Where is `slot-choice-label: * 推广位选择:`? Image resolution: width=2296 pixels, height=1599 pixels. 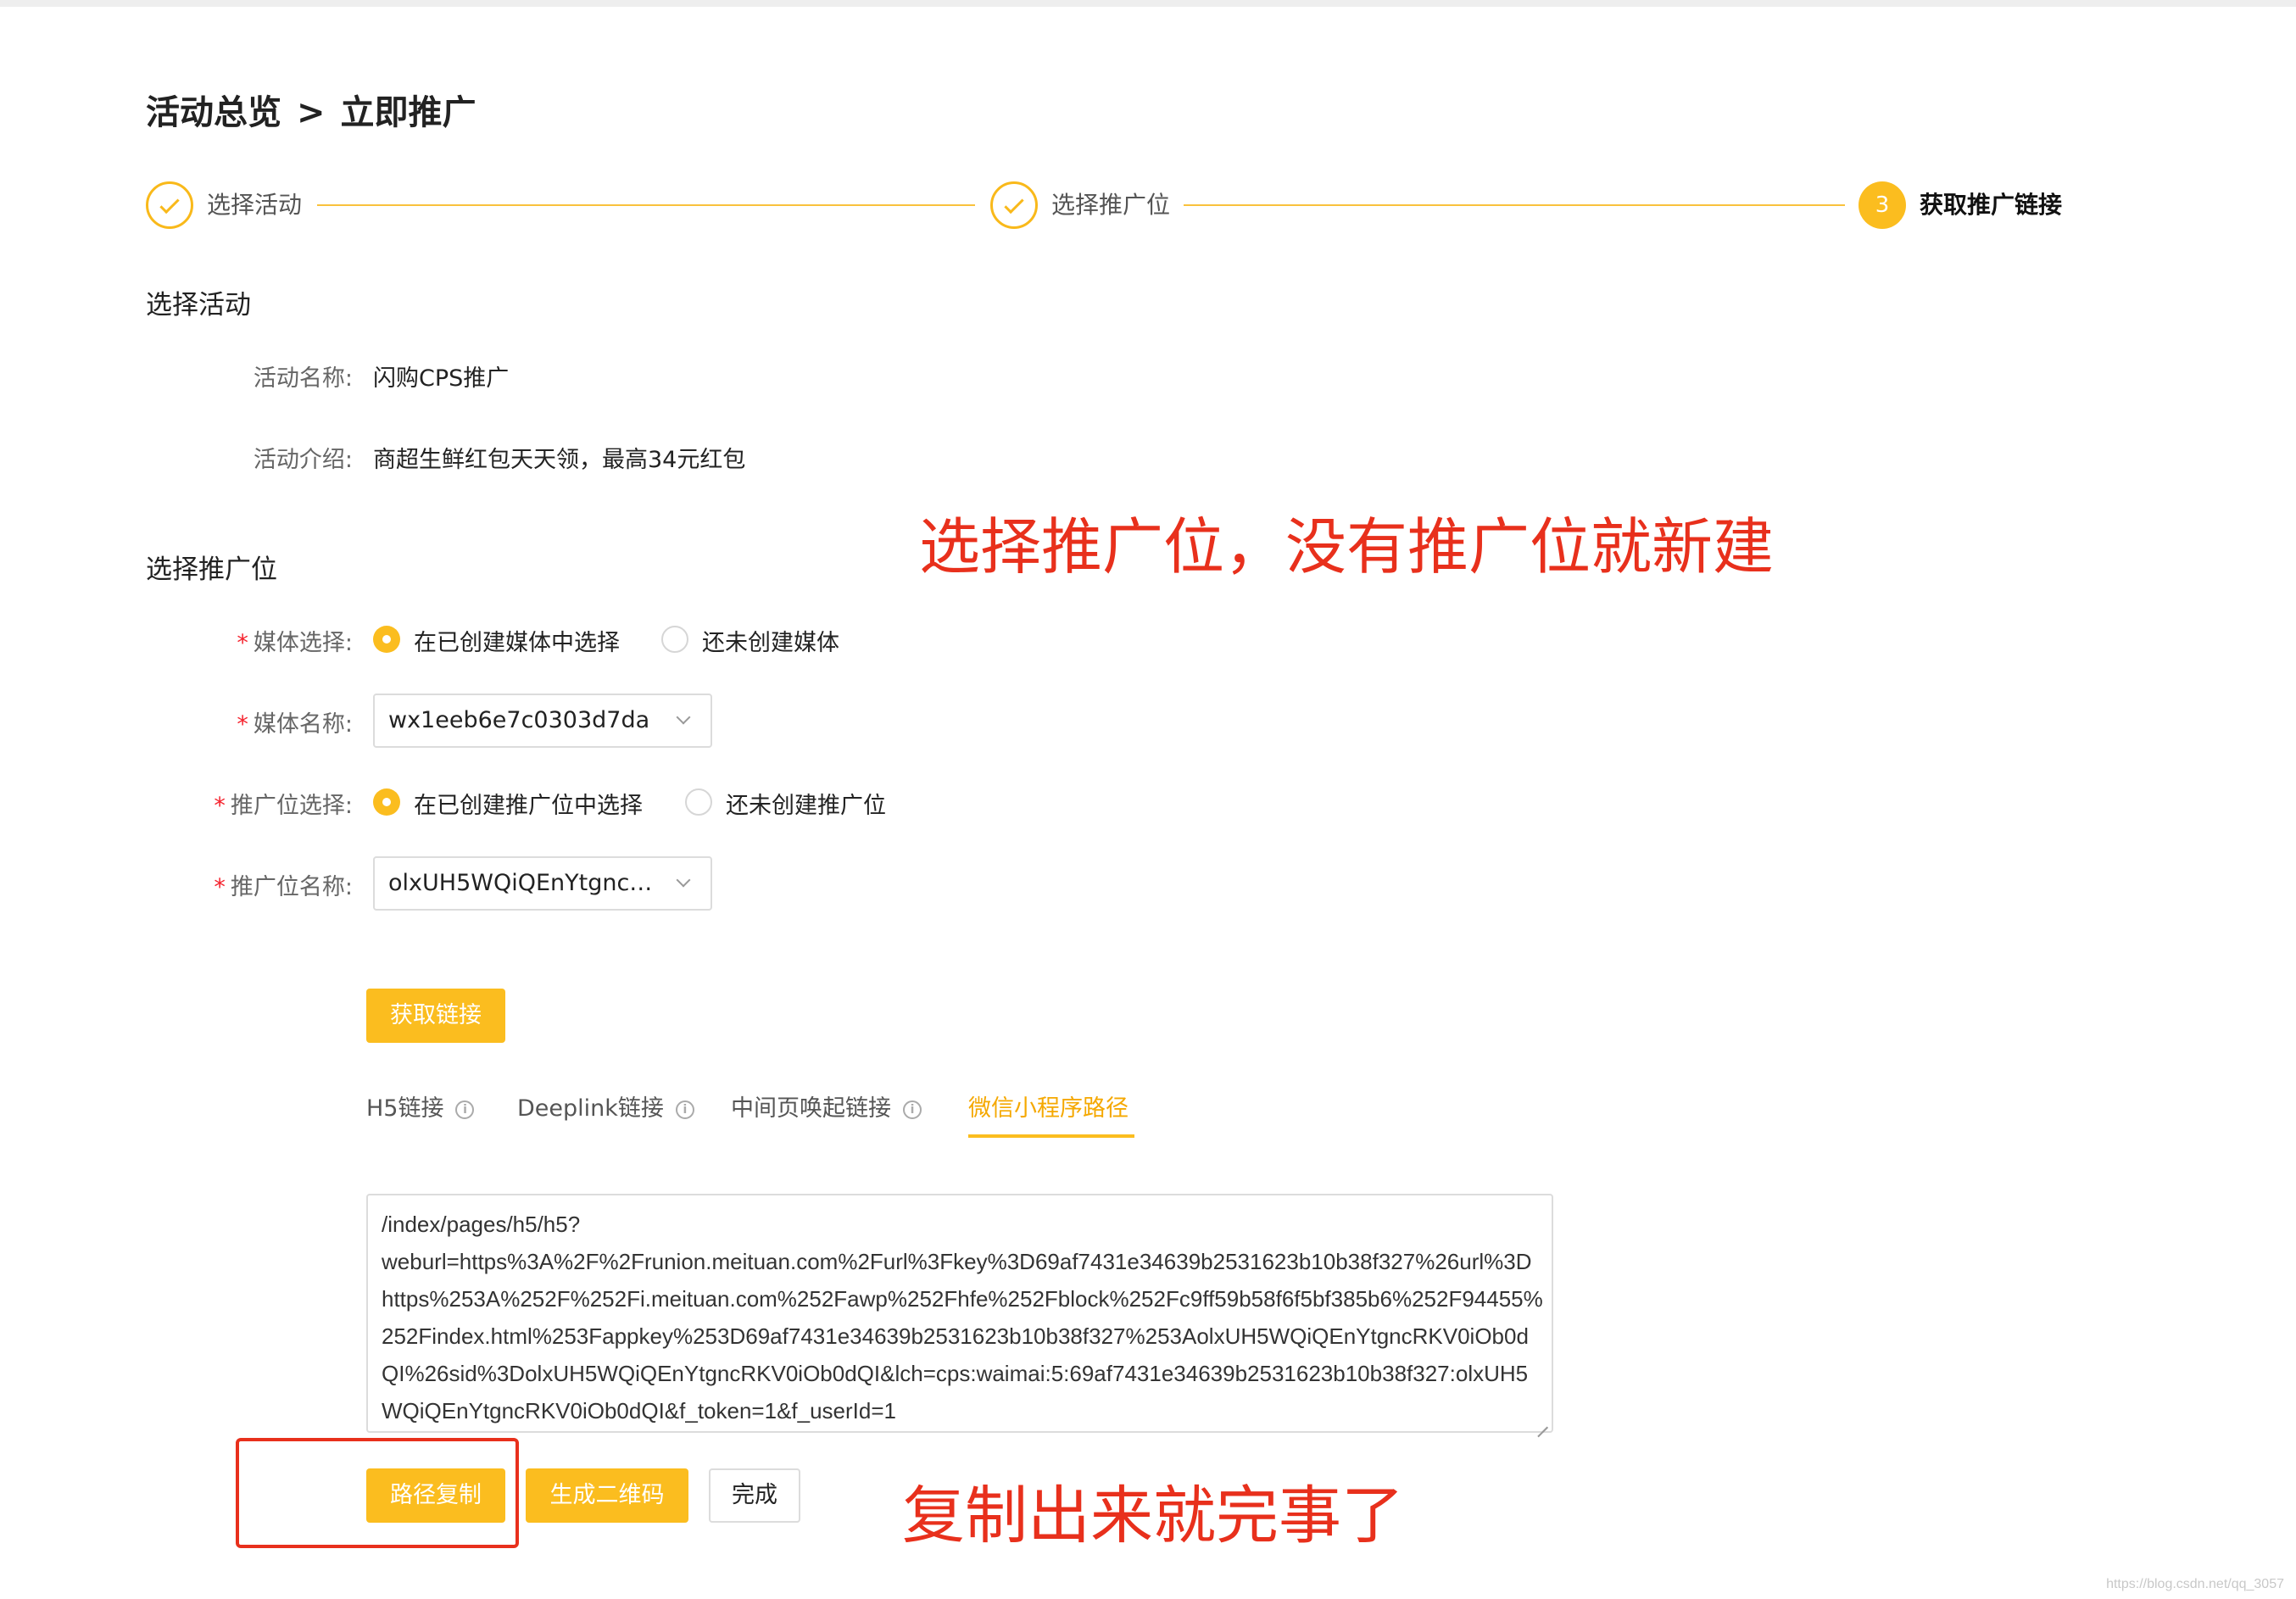 slot-choice-label: * 推广位选择: is located at coordinates (283, 806).